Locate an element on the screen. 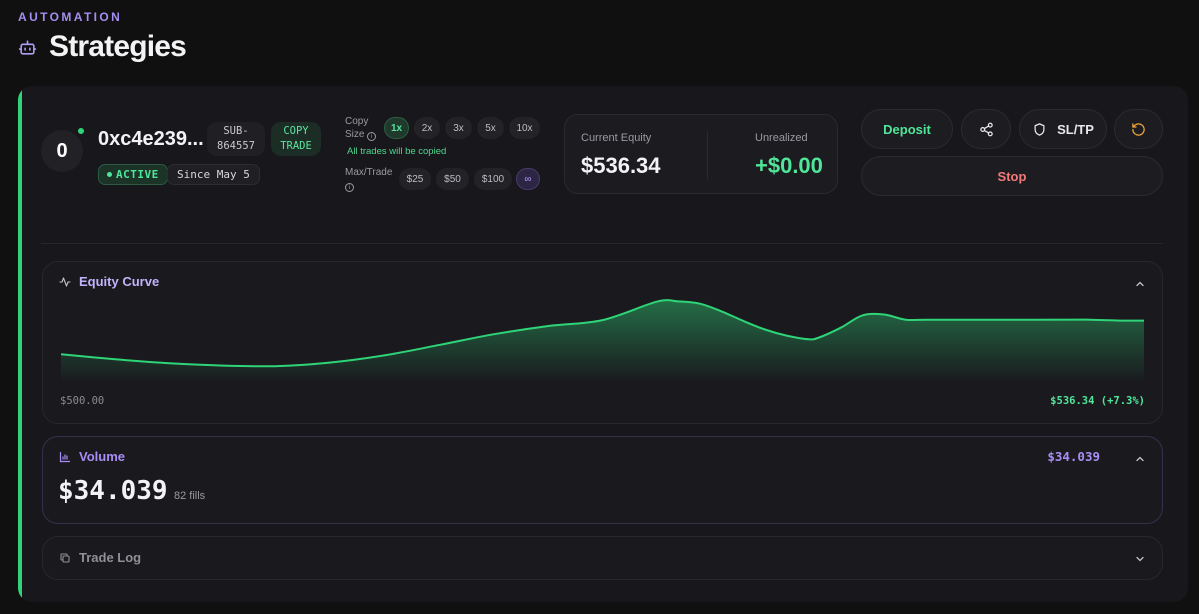  share-icon is located at coordinates (986, 129).